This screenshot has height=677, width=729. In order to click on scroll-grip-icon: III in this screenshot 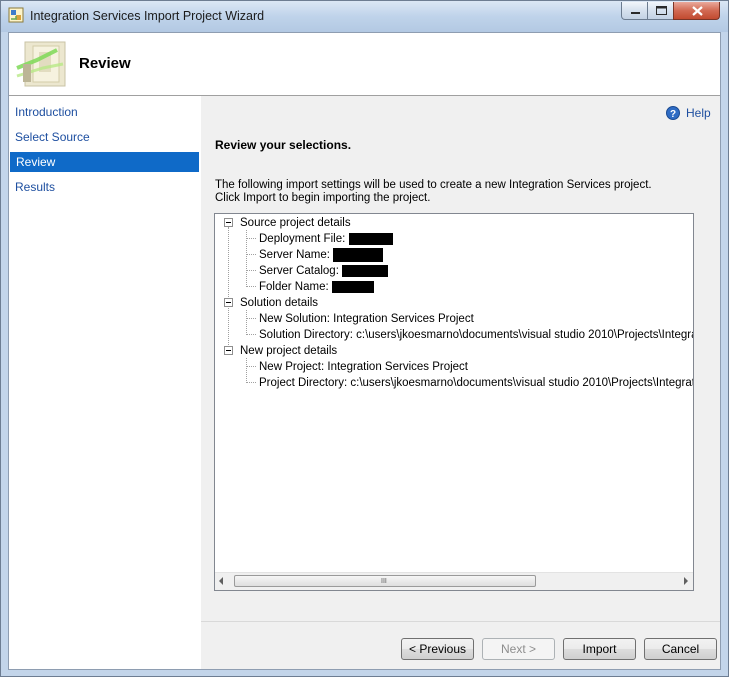, I will do `click(384, 581)`.